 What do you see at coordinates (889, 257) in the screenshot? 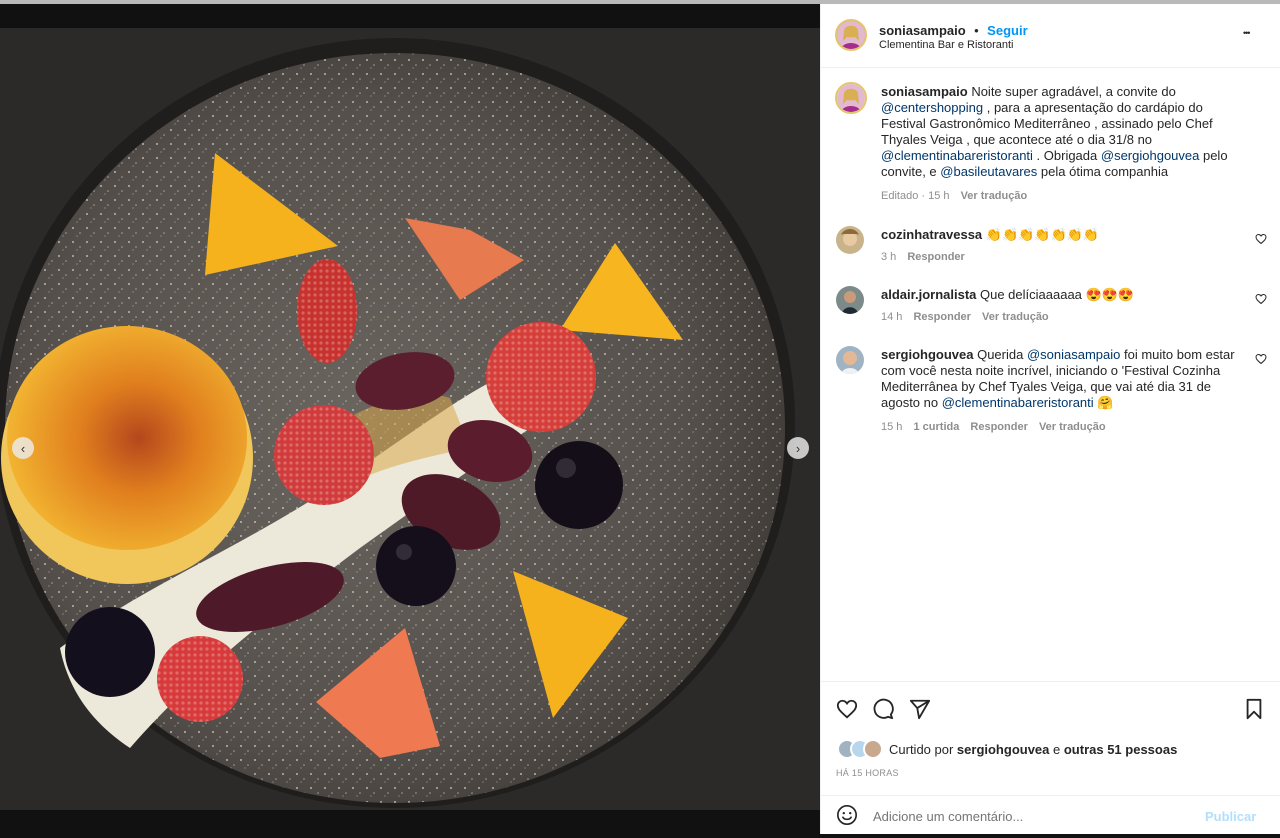
I see `comment-time: 3 h` at bounding box center [889, 257].